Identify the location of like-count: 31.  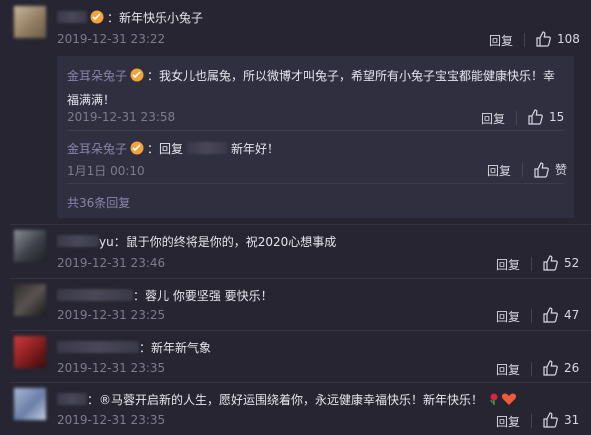
(572, 420).